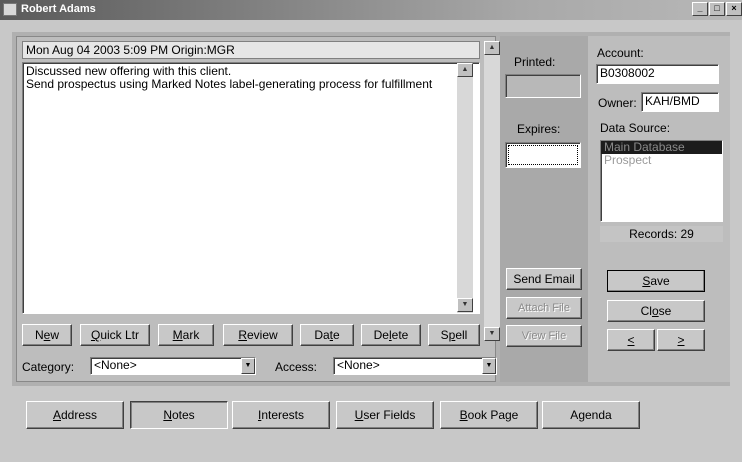 This screenshot has width=742, height=462. What do you see at coordinates (620, 53) in the screenshot?
I see `account-label: Account:` at bounding box center [620, 53].